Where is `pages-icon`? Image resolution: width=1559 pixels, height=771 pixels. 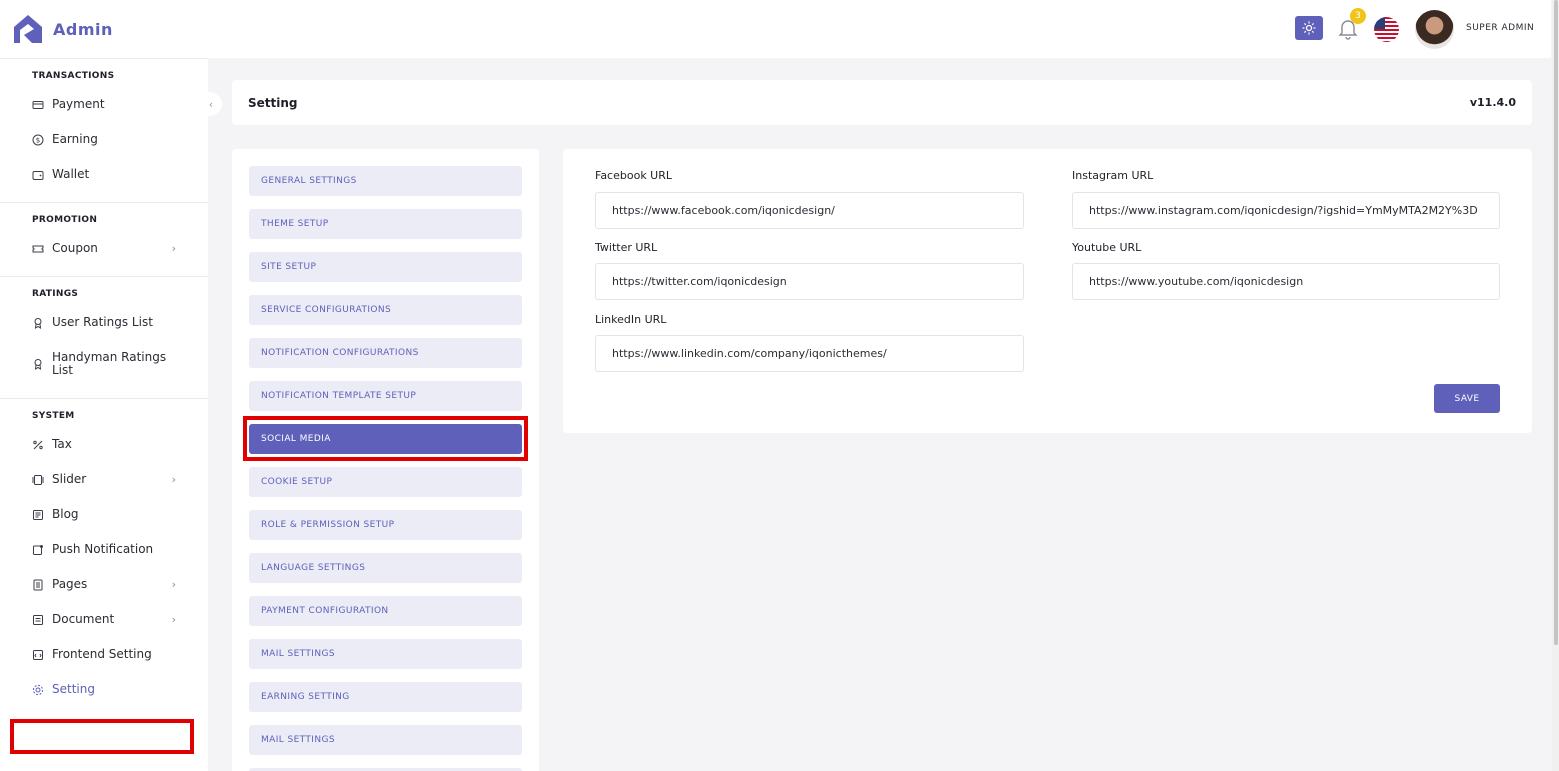
pages-icon is located at coordinates (38, 585).